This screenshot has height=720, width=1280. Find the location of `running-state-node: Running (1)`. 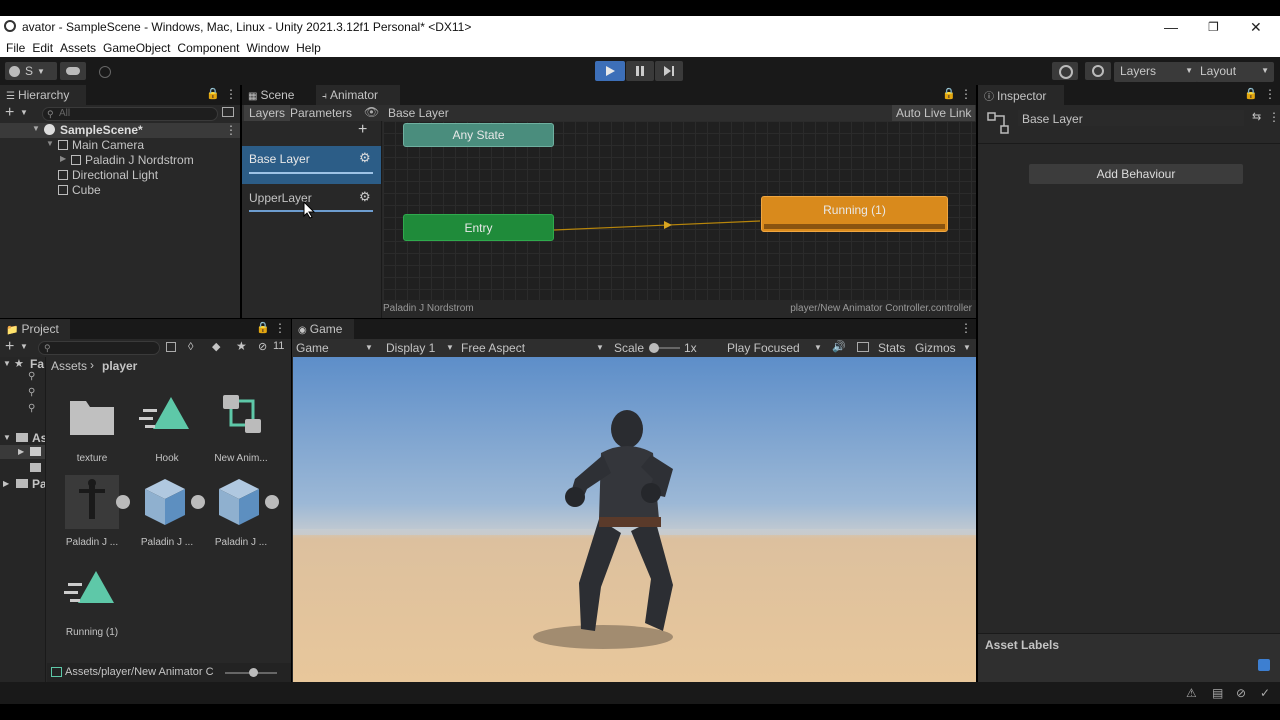

running-state-node: Running (1) is located at coordinates (854, 214).